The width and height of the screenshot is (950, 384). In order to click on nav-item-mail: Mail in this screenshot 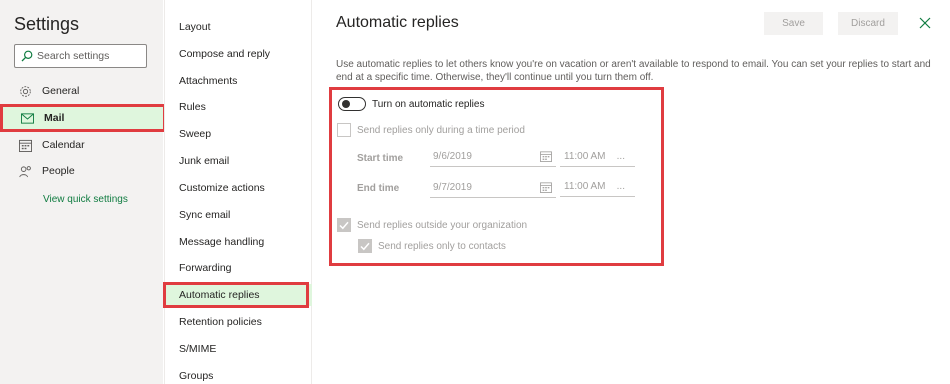, I will do `click(83, 118)`.